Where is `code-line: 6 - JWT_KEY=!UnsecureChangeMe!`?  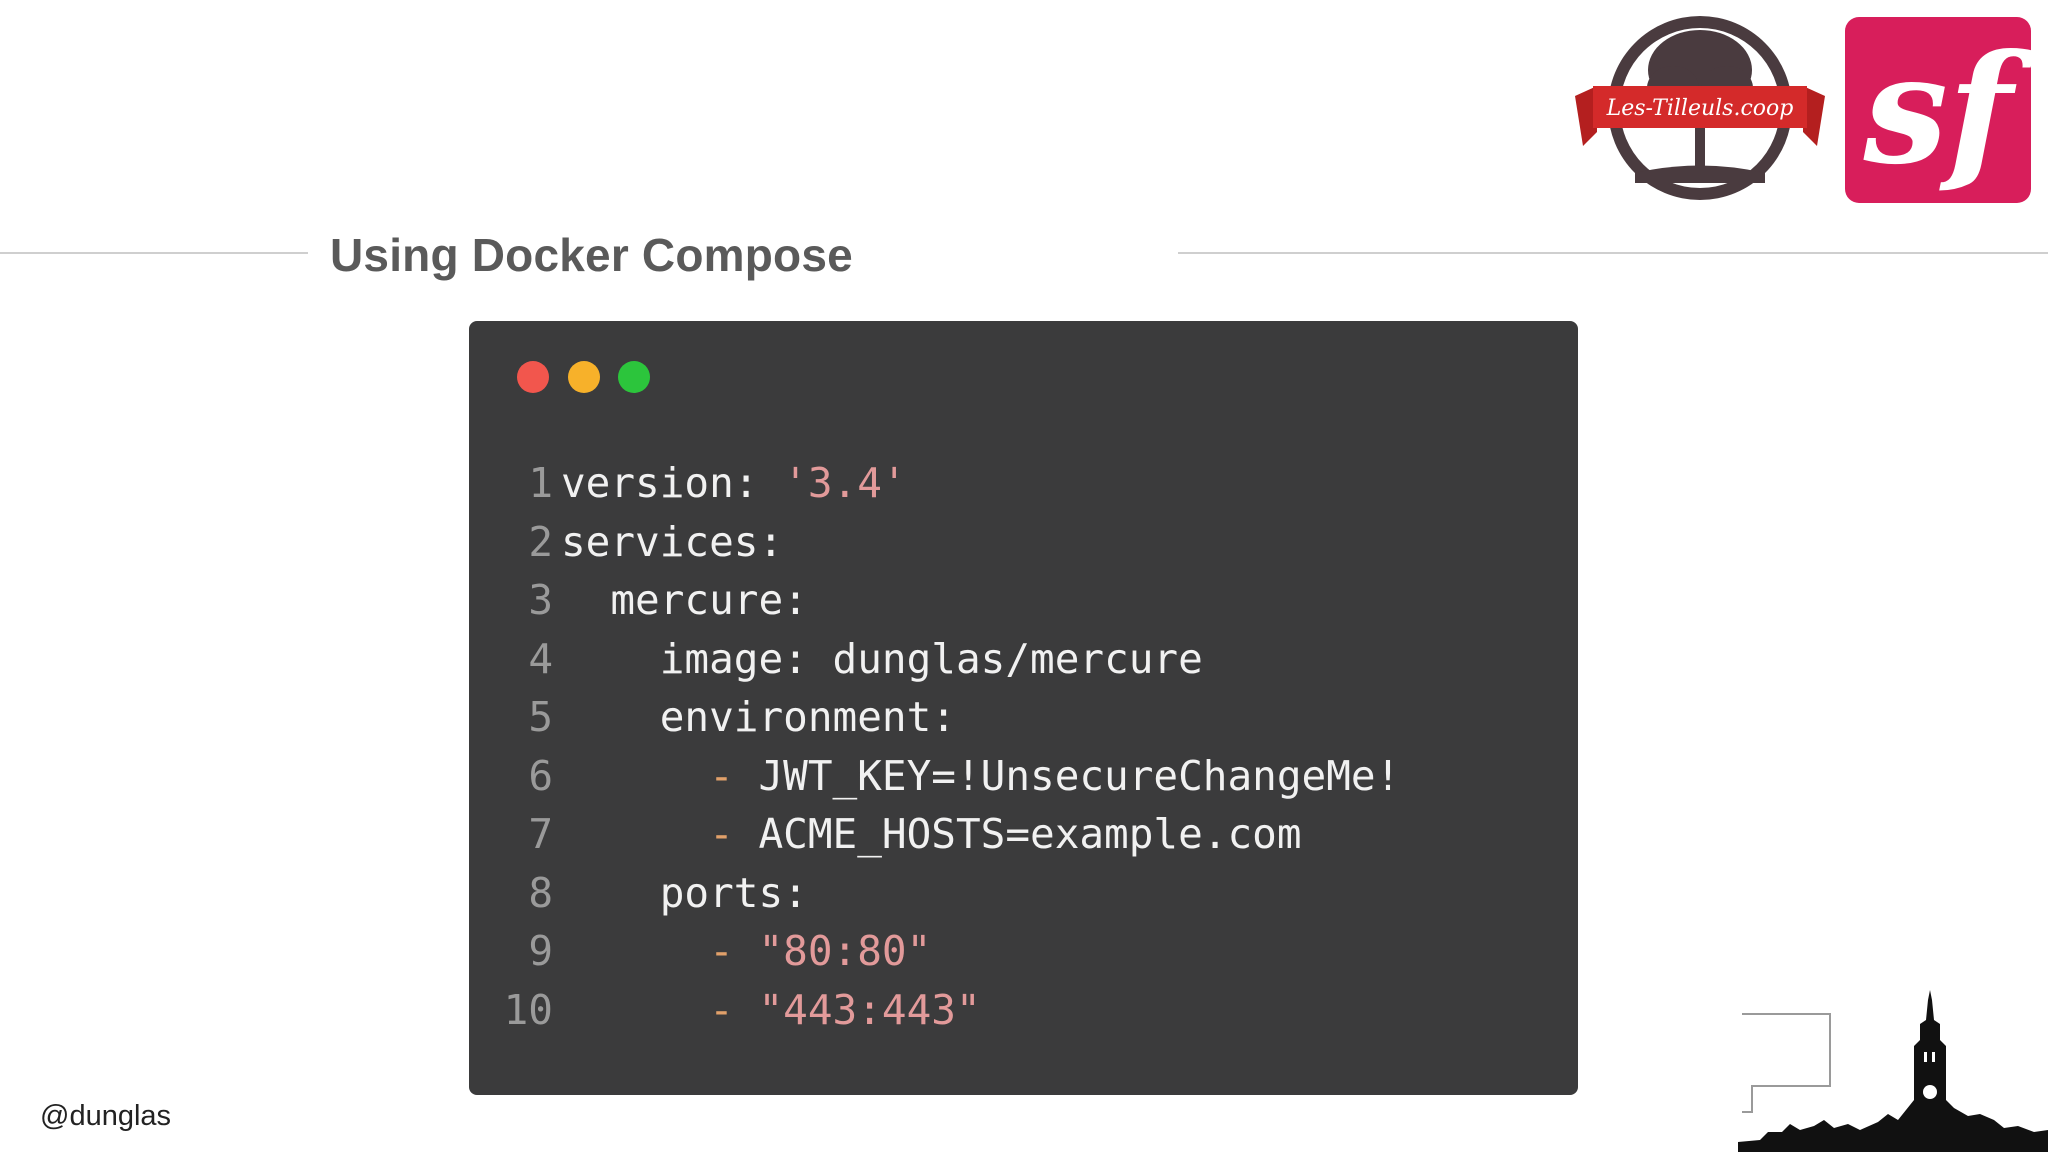 code-line: 6 - JWT_KEY=!UnsecureChangeMe! is located at coordinates (948, 776).